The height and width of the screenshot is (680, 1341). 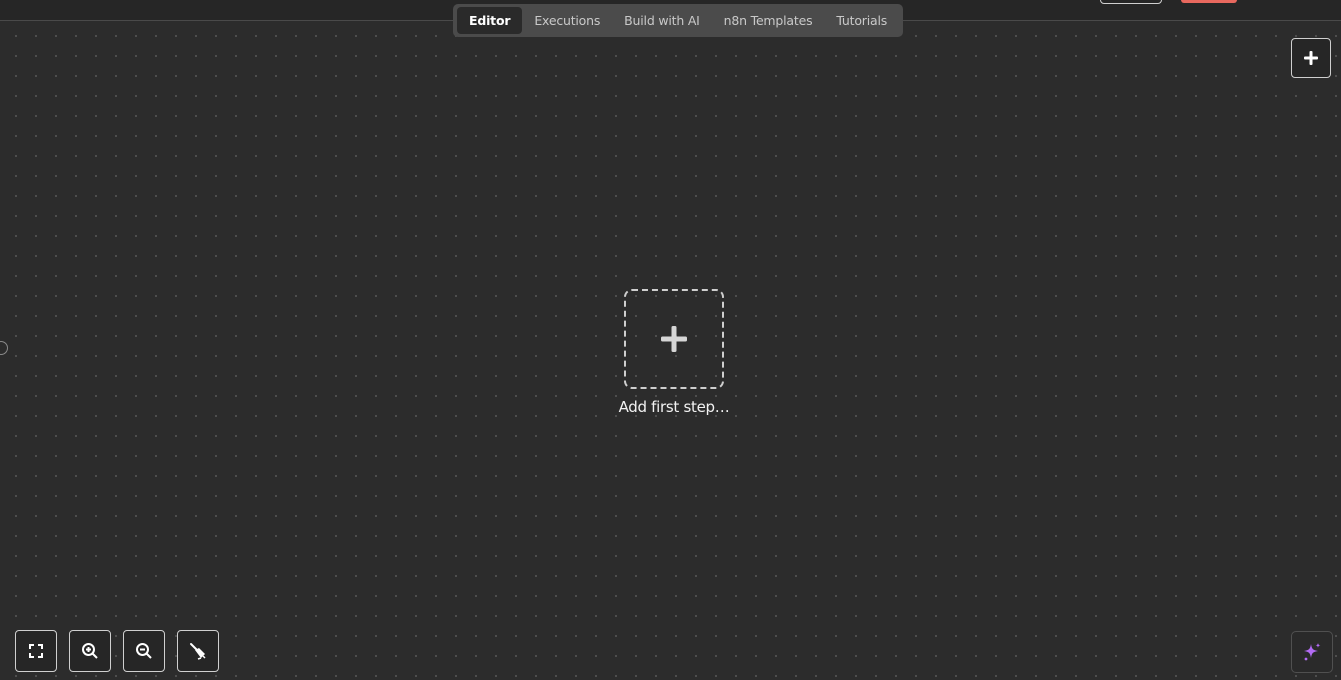 I want to click on tab-tutorials: Tutorials, so click(x=861, y=20).